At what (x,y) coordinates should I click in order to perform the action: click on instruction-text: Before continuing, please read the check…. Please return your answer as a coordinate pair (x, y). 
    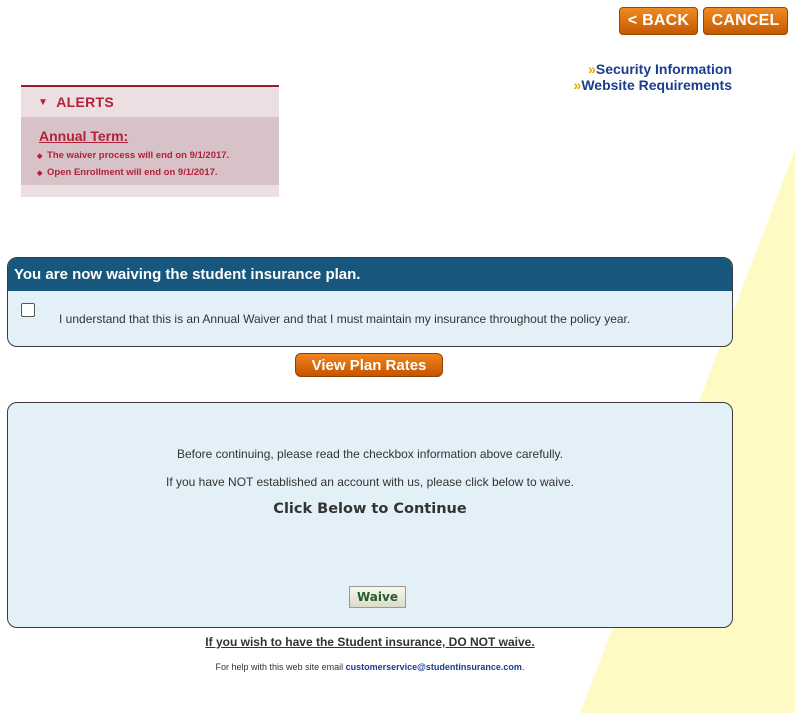
    Looking at the image, I should click on (369, 454).